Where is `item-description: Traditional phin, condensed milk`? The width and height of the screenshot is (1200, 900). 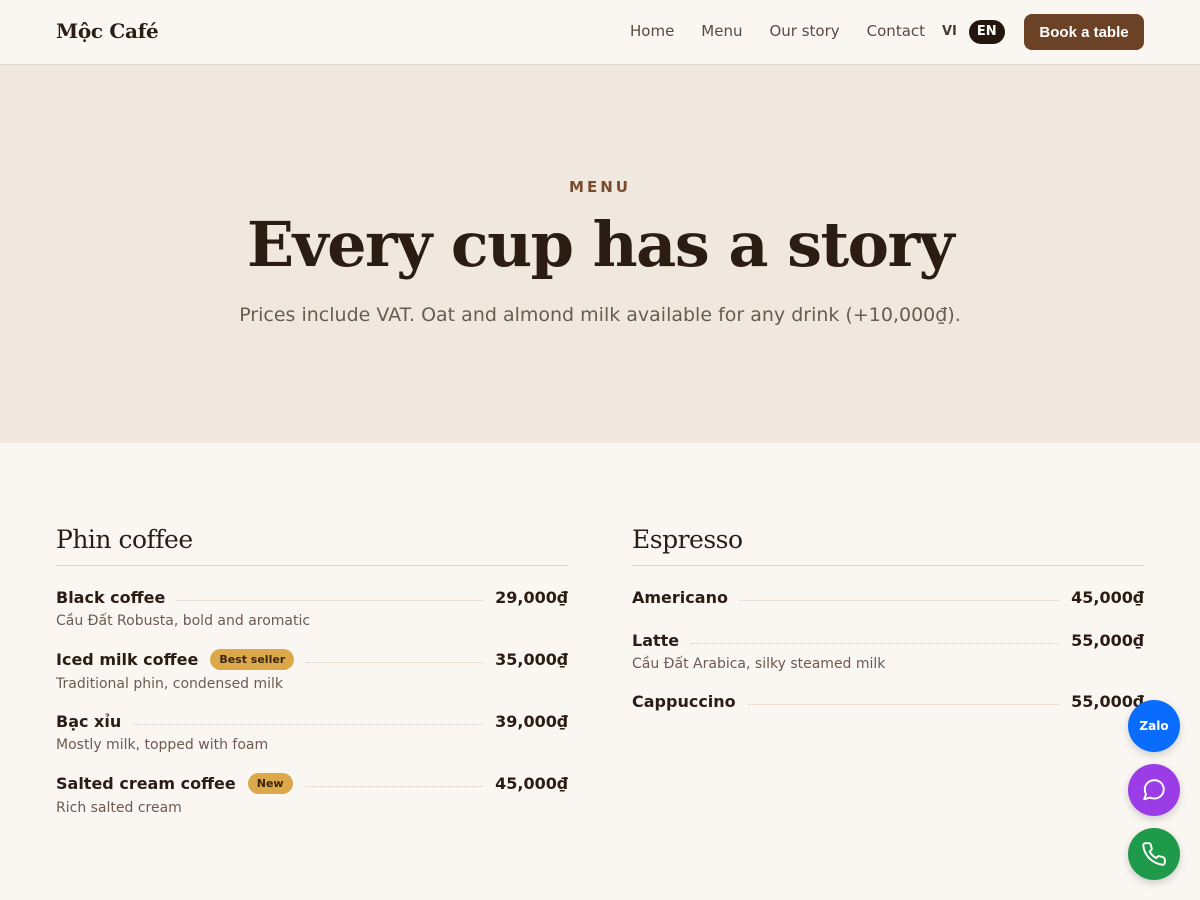
item-description: Traditional phin, condensed milk is located at coordinates (170, 684).